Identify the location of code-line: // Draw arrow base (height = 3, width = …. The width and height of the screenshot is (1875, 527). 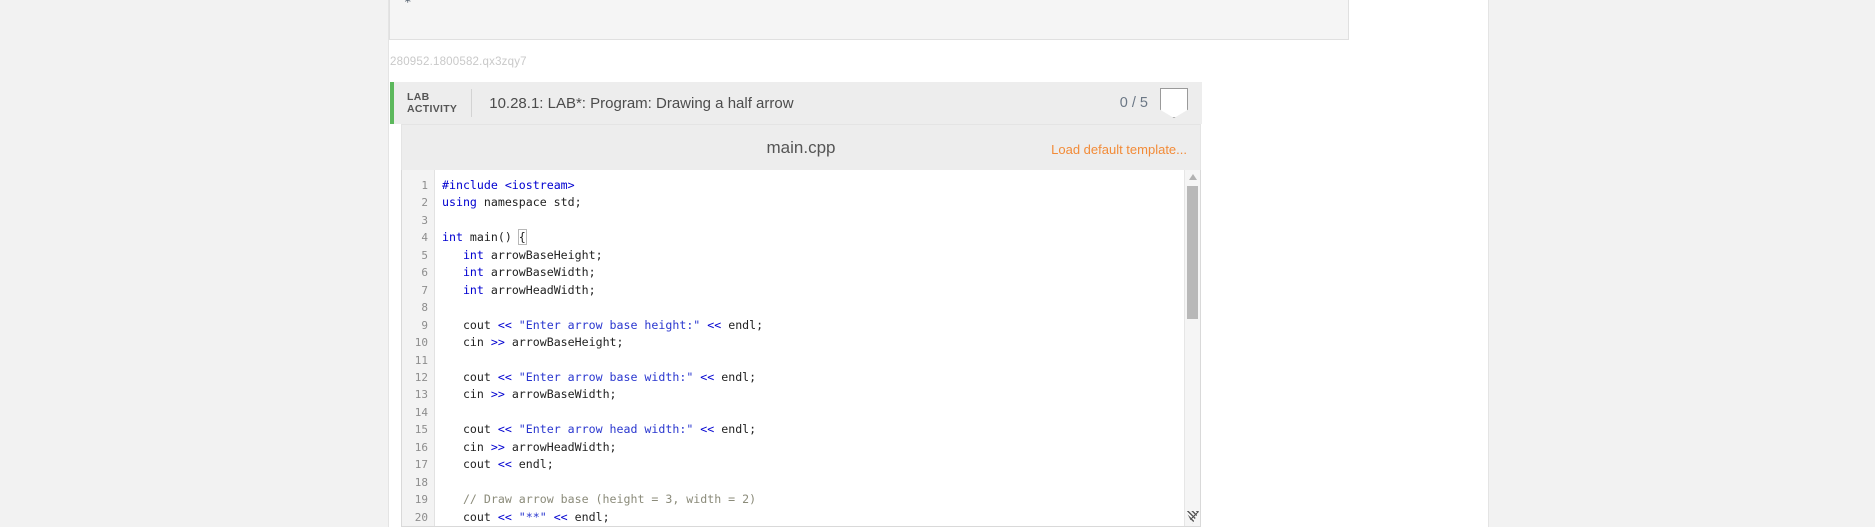
(809, 499).